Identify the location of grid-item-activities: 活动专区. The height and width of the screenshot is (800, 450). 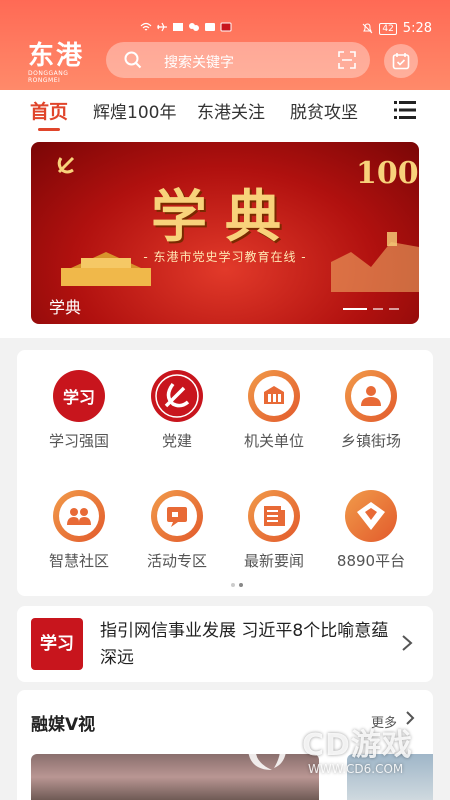
(177, 530).